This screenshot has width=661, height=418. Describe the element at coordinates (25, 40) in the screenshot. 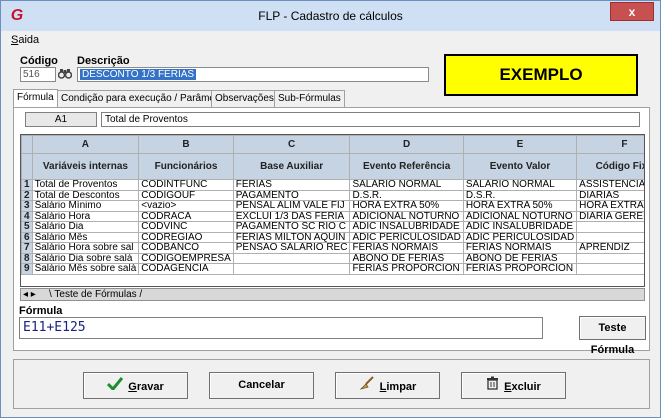

I see `menu-saida: Saida` at that location.